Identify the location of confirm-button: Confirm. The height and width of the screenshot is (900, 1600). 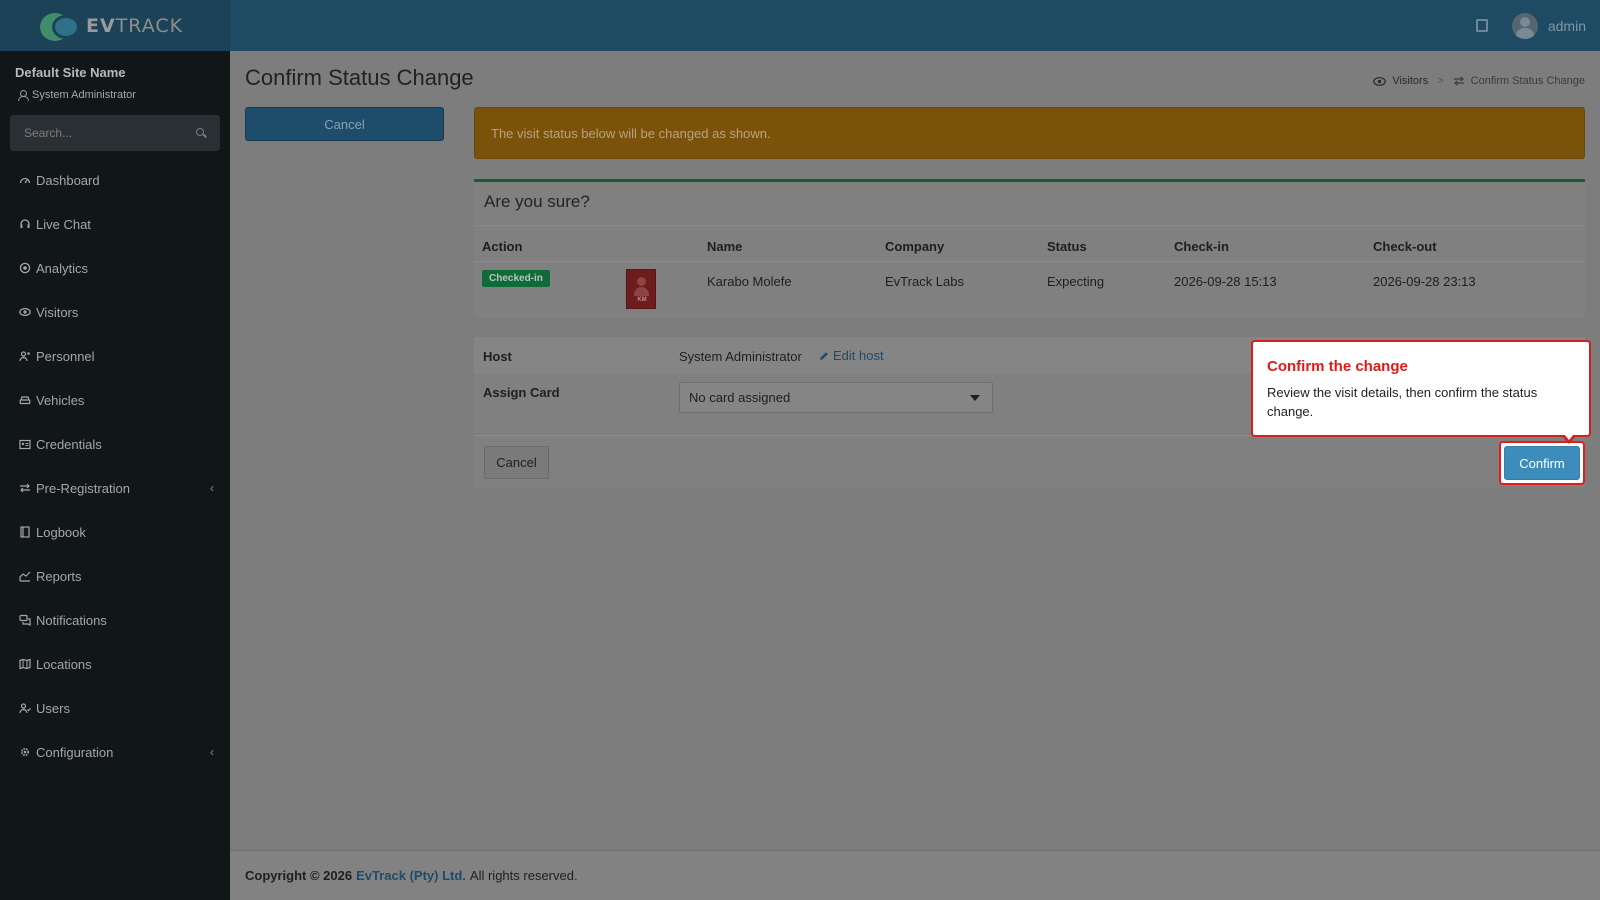
(1542, 463).